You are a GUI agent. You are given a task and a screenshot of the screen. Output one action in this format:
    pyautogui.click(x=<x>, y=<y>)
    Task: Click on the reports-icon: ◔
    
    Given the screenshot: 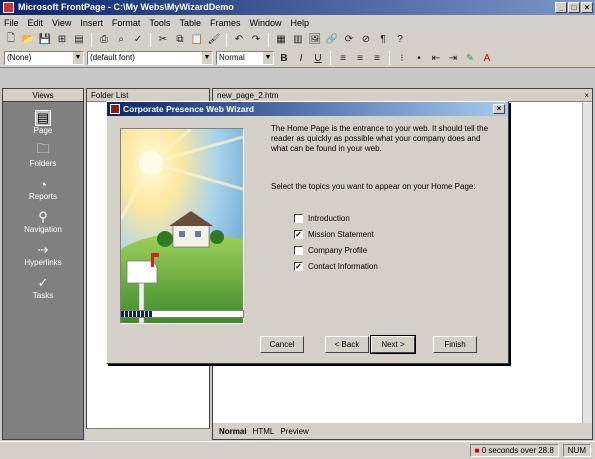 What is the action you would take?
    pyautogui.click(x=43, y=184)
    